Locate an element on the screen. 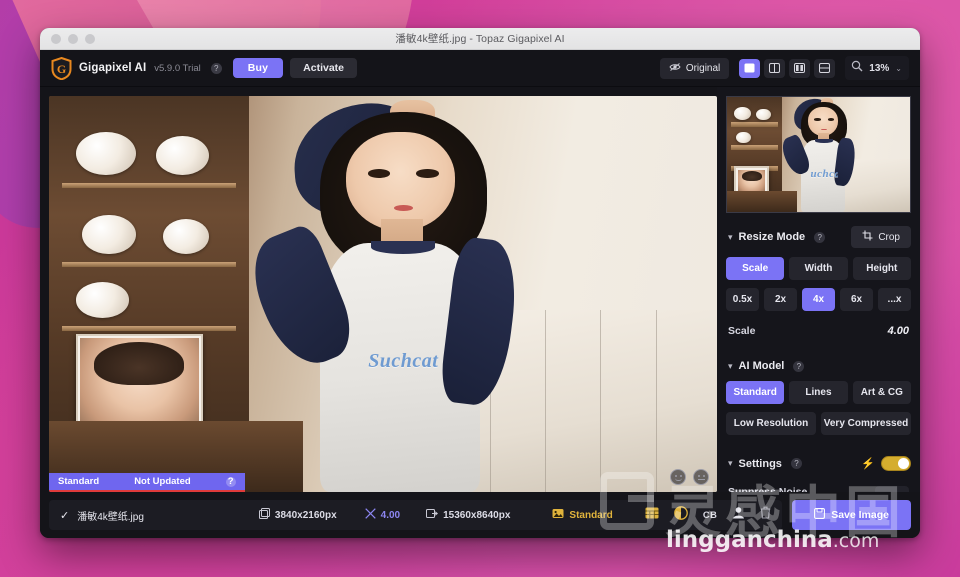 This screenshot has height=577, width=960. crop-icon is located at coordinates (867, 237).